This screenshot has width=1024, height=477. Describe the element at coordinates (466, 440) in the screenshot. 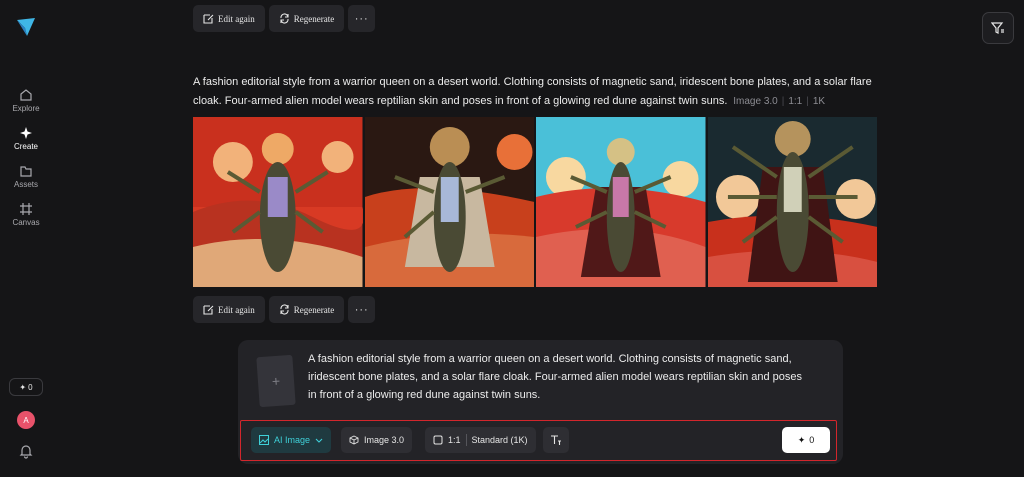

I see `divider` at that location.